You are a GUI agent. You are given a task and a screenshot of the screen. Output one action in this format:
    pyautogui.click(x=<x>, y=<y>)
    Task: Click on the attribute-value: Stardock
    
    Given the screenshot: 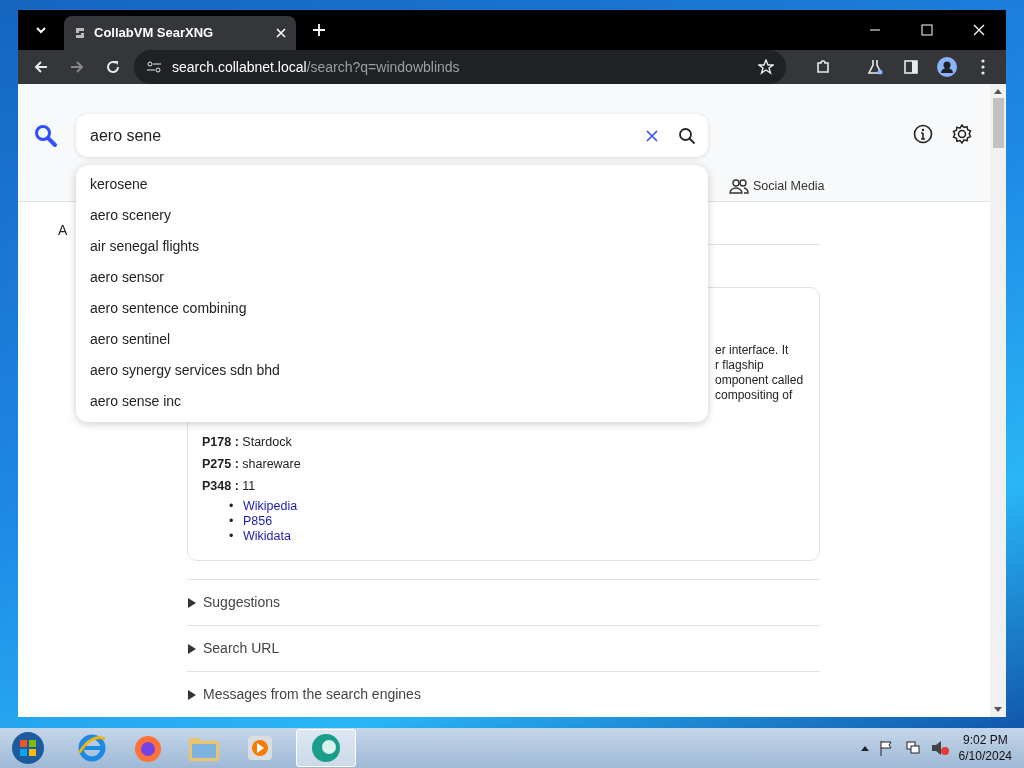 What is the action you would take?
    pyautogui.click(x=267, y=442)
    